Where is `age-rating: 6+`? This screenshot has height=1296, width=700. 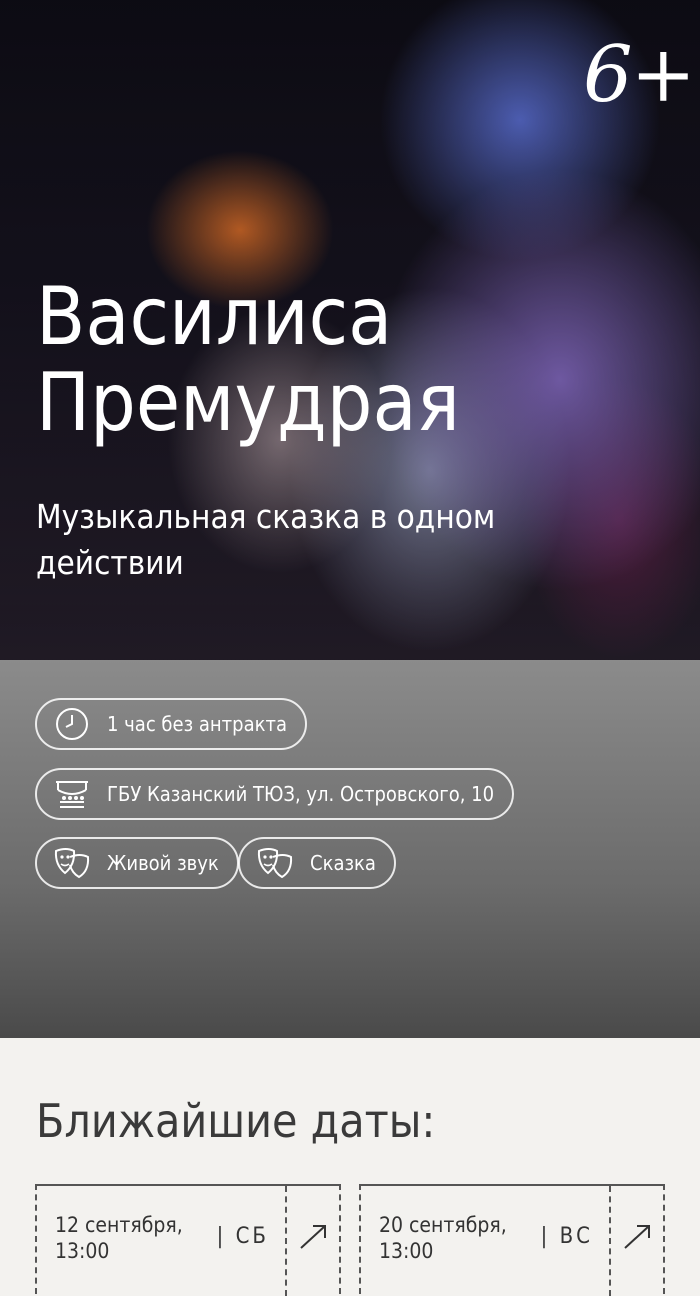
age-rating: 6+ is located at coordinates (639, 75).